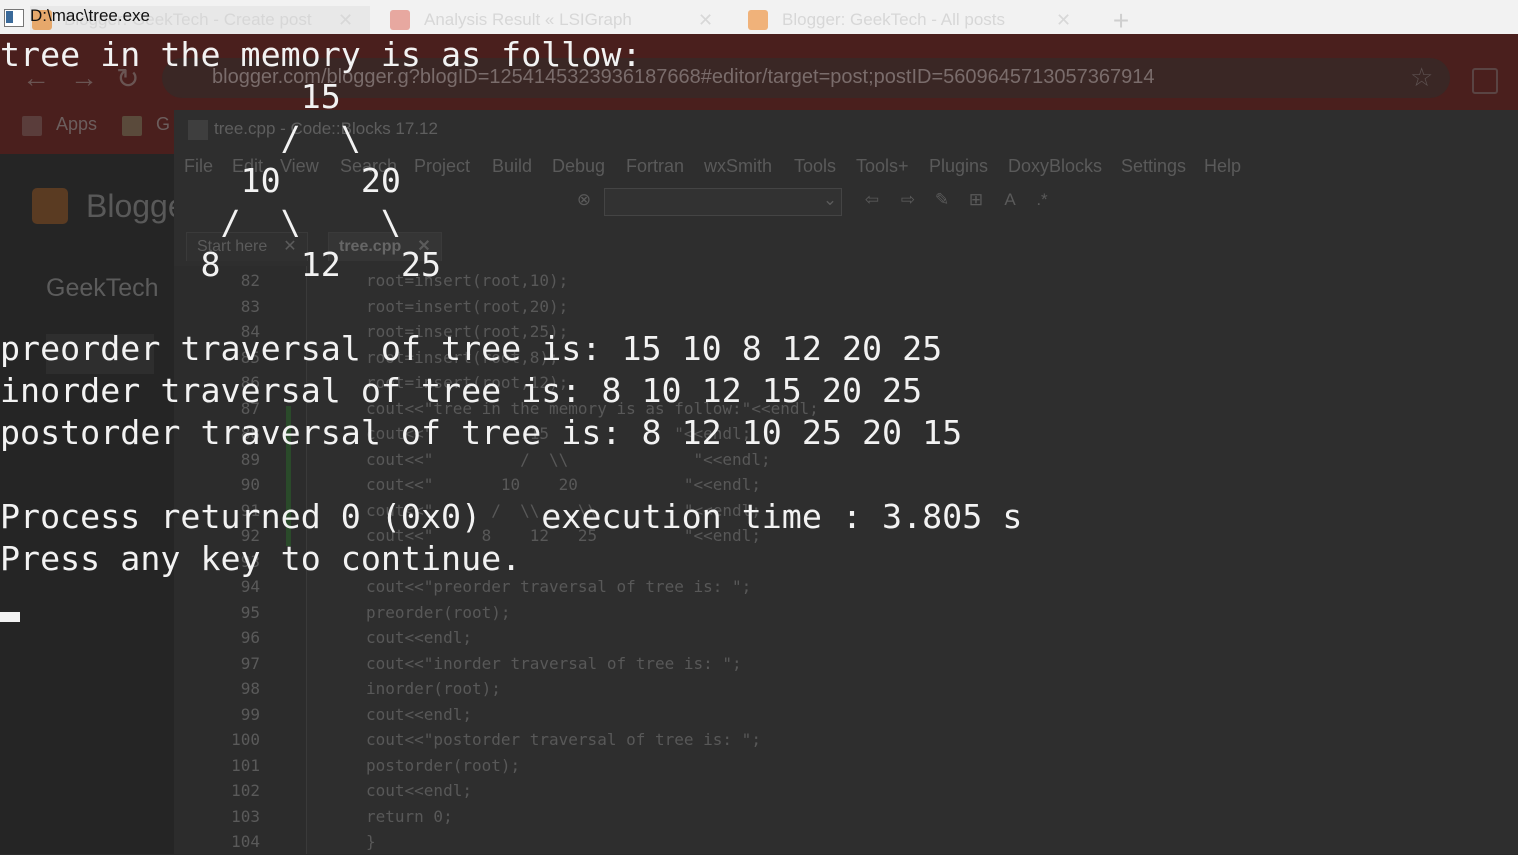 The image size is (1518, 855). What do you see at coordinates (250, 382) in the screenshot?
I see `line-number: 86` at bounding box center [250, 382].